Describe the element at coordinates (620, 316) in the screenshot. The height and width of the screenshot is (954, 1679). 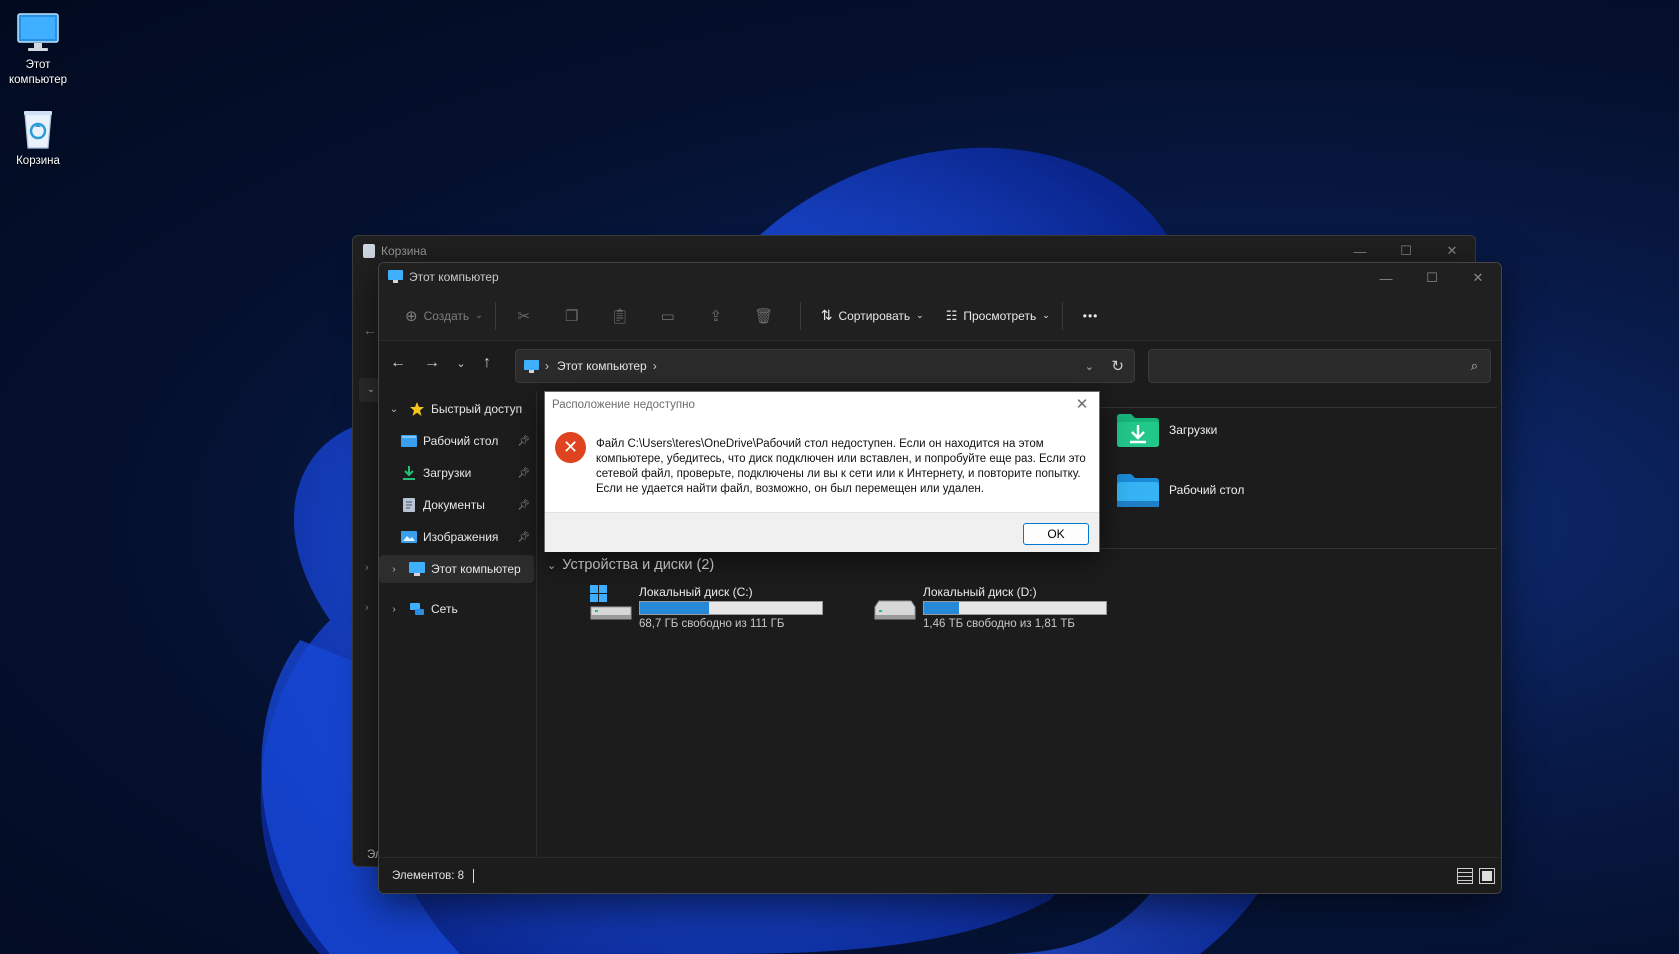
I see `paste-icon: 📋︎` at that location.